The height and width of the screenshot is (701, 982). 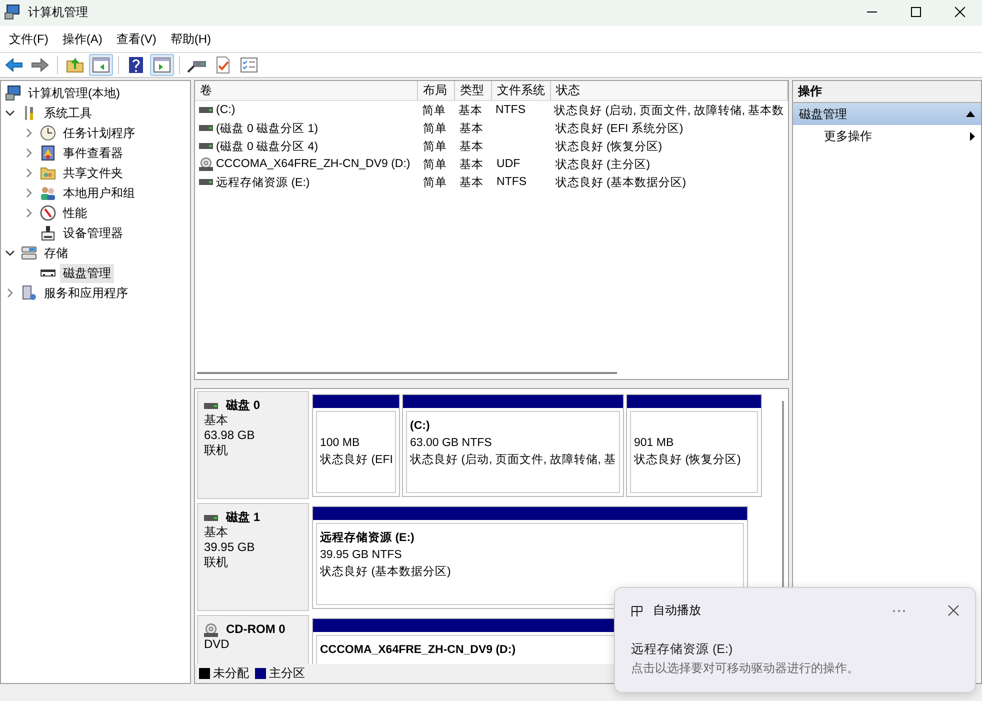 I want to click on partition-info: 状态良好 (基本数据分区), so click(x=385, y=572).